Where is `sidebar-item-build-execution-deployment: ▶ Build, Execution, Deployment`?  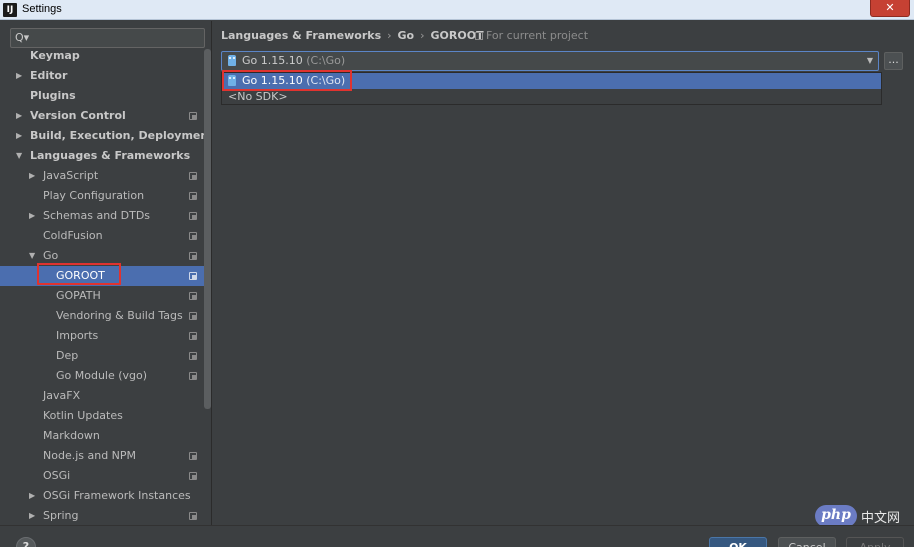
sidebar-item-build-execution-deployment: ▶ Build, Execution, Deployment is located at coordinates (105, 136).